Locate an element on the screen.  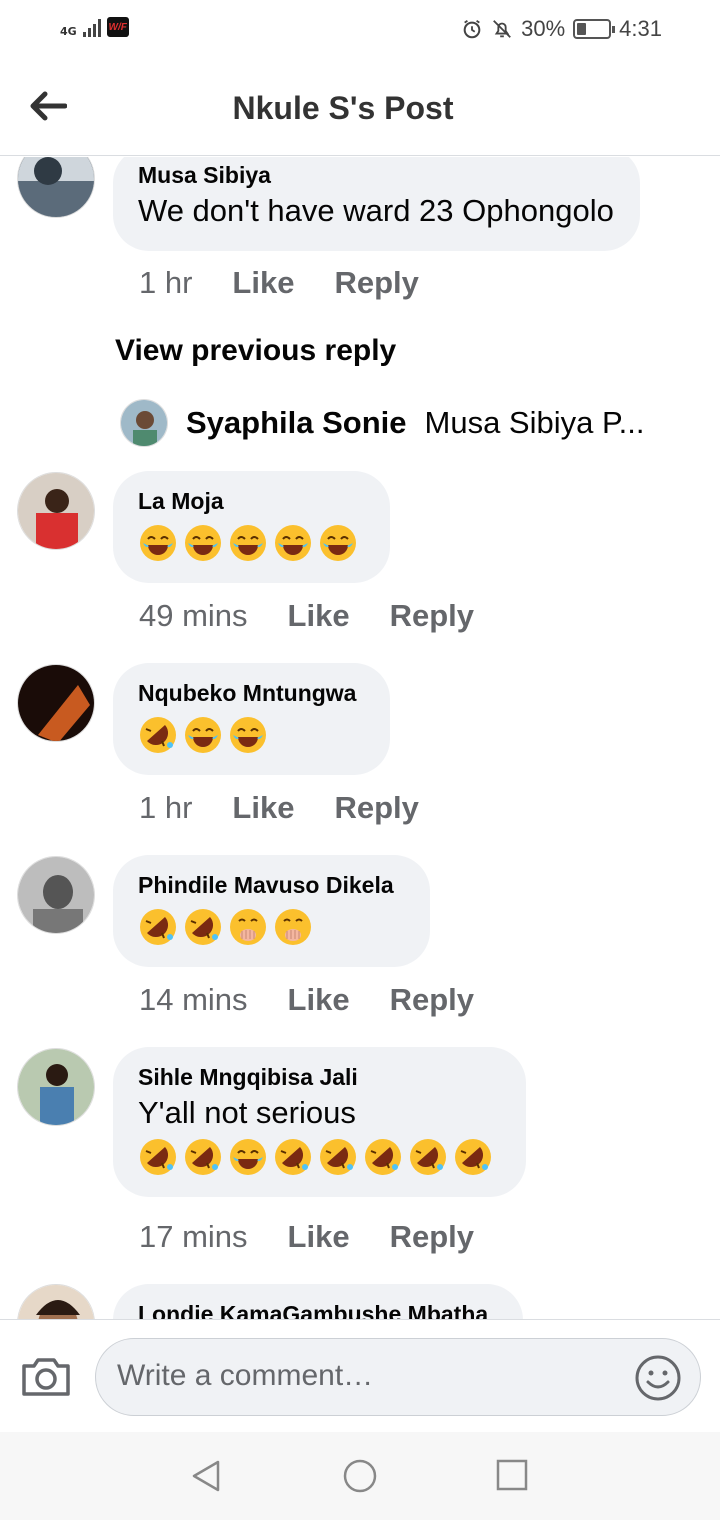
comment-author: La Moja is located at coordinates (251, 501).